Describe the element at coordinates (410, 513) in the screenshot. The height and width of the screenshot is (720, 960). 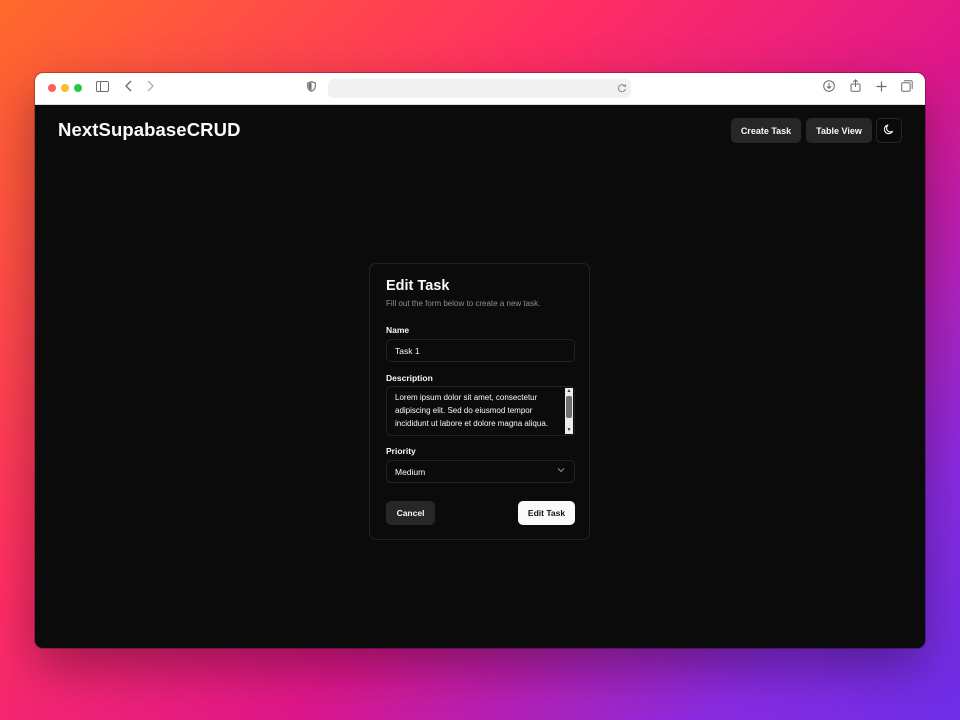
I see `cancel-button: Cancel` at that location.